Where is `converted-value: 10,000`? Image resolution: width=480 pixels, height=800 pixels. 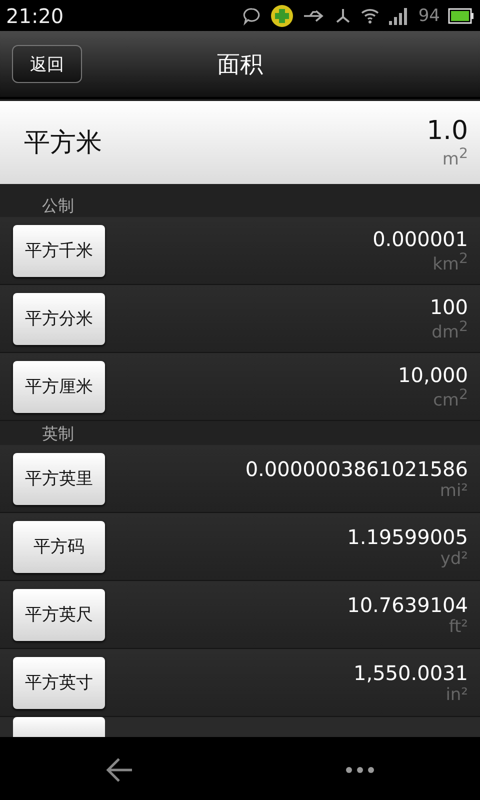
converted-value: 10,000 is located at coordinates (433, 374).